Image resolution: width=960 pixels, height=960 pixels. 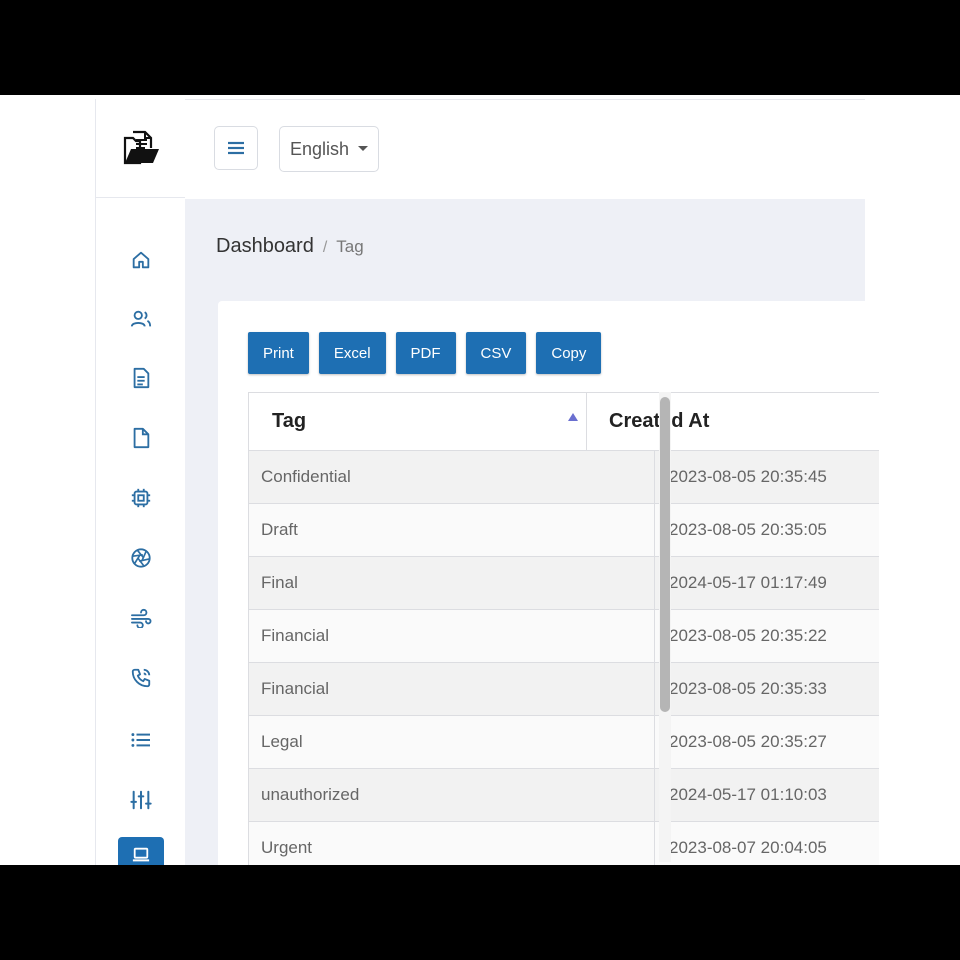 I want to click on sidebar-item-media, so click(x=141, y=558).